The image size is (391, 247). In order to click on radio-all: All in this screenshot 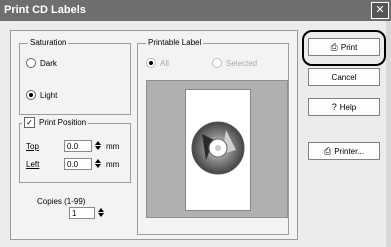, I will do `click(157, 63)`.